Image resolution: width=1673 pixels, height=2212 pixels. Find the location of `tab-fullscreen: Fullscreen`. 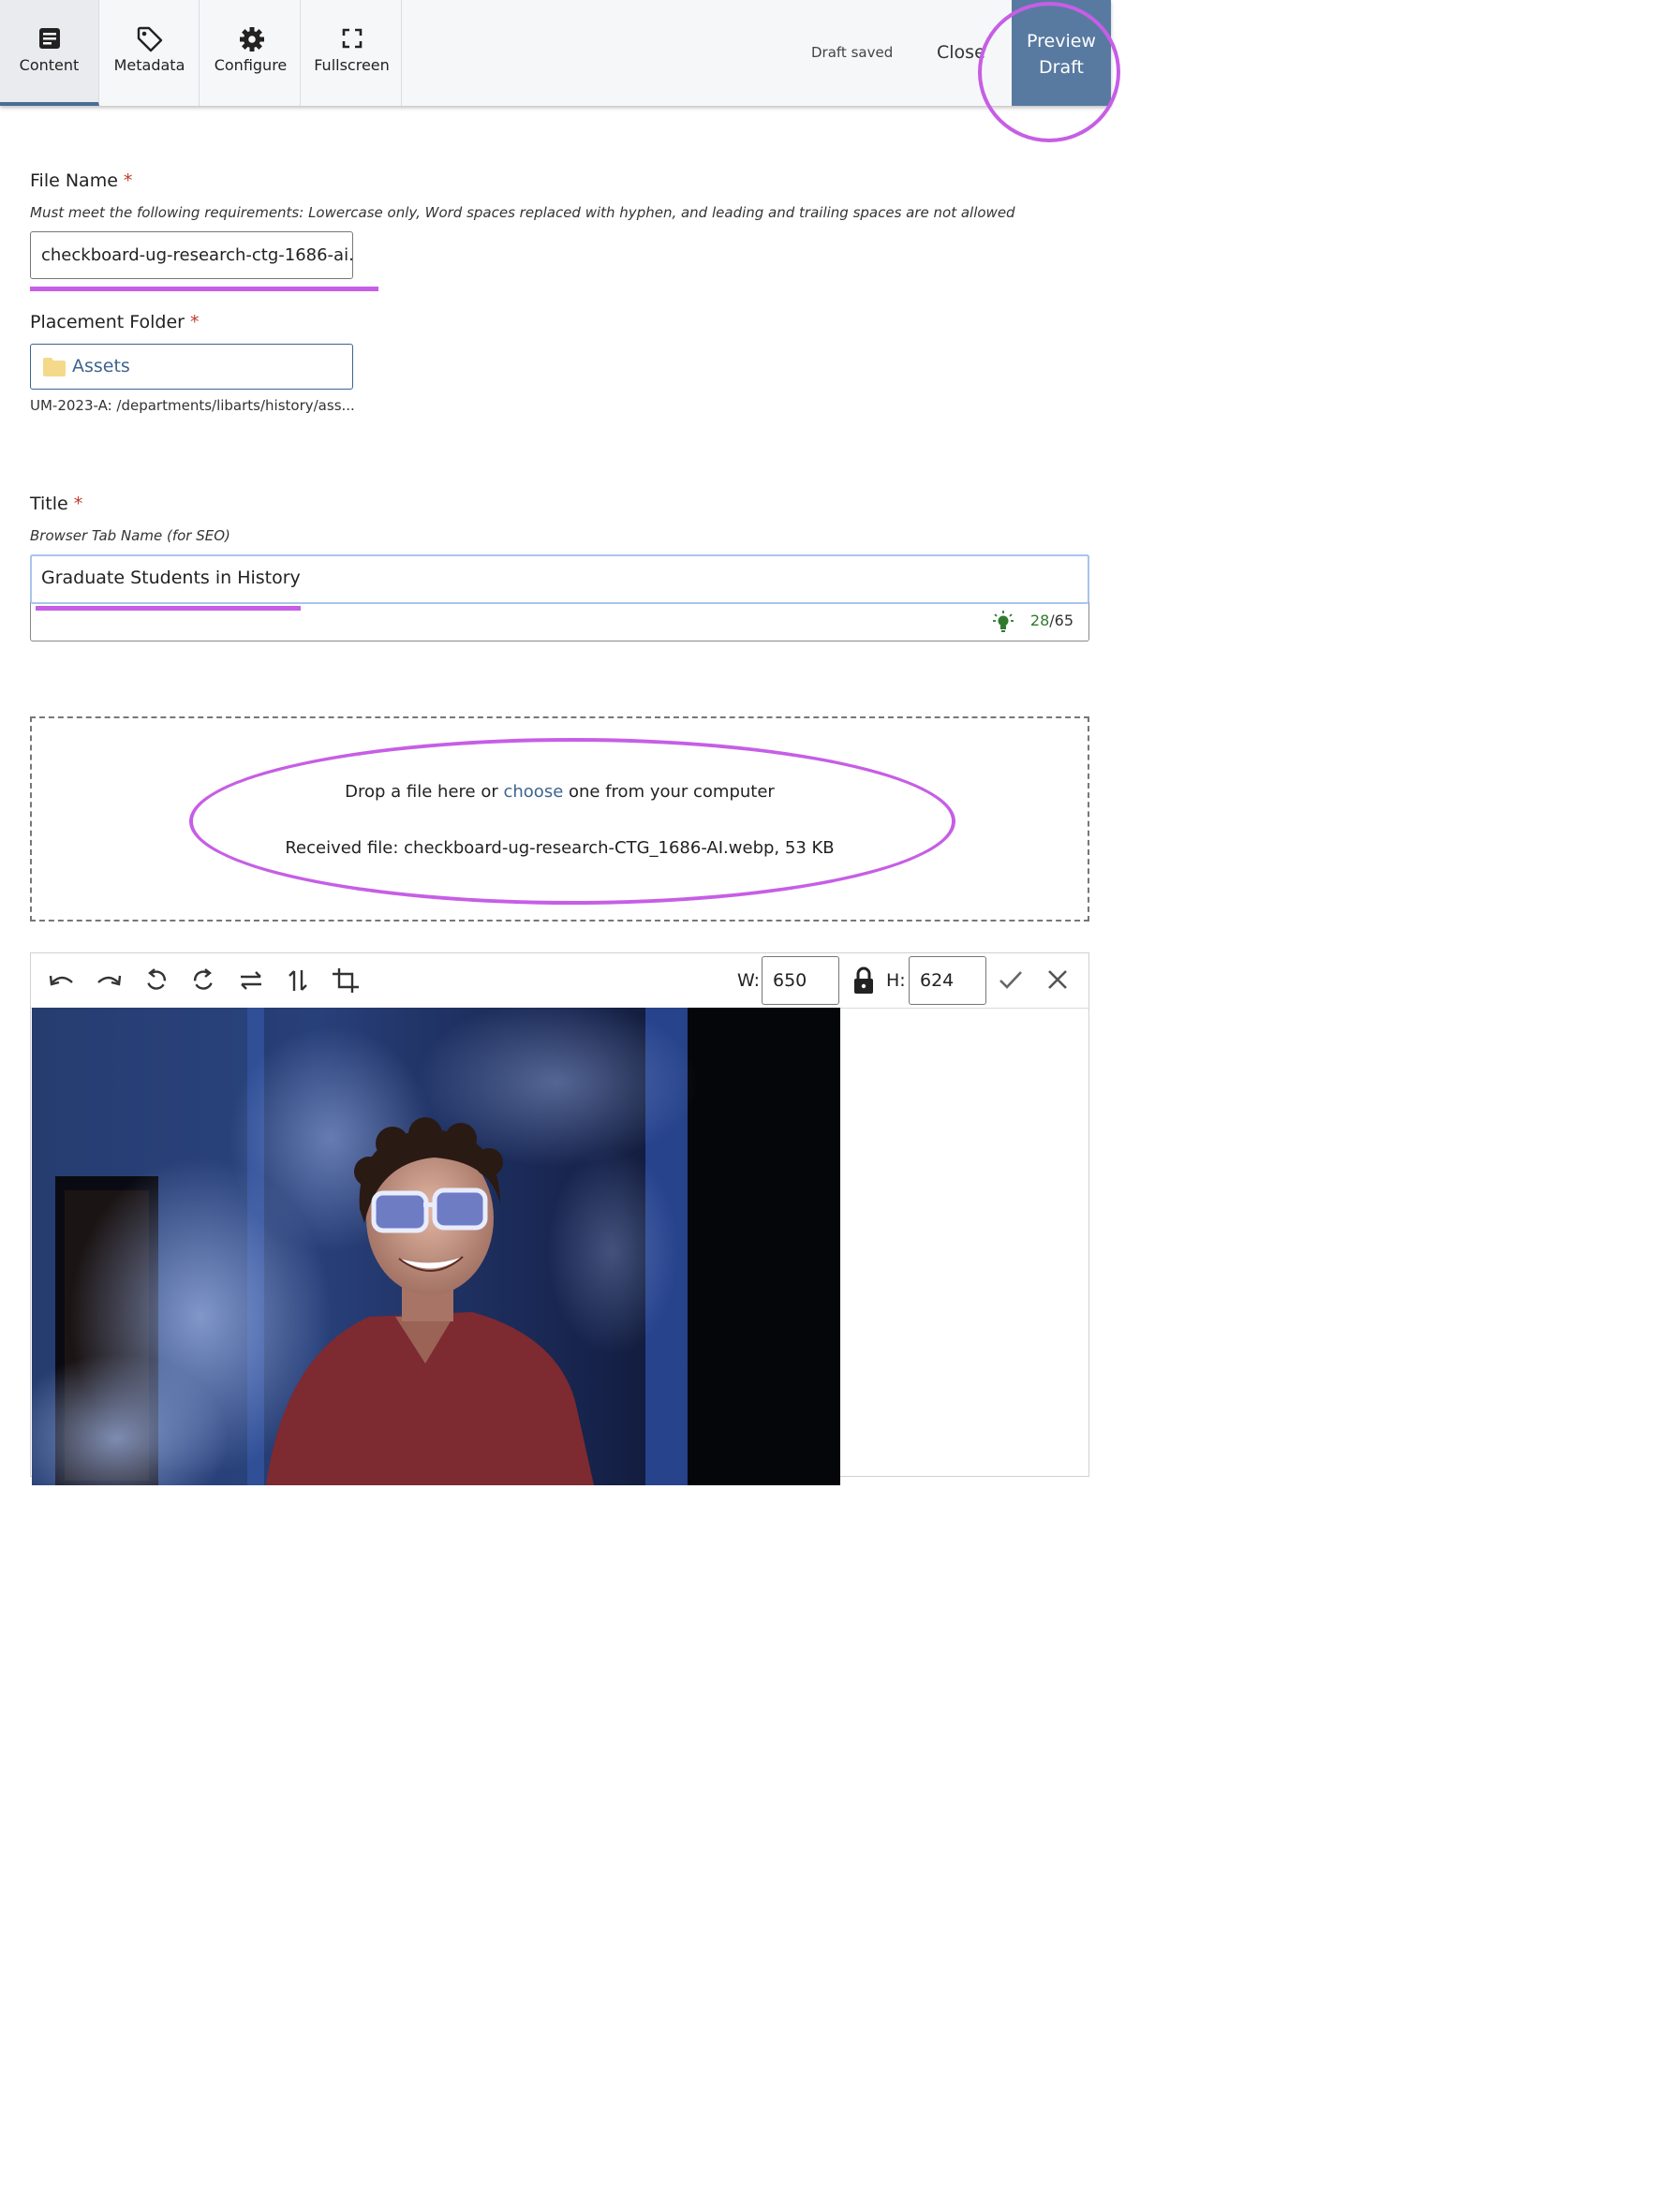

tab-fullscreen: Fullscreen is located at coordinates (352, 53).